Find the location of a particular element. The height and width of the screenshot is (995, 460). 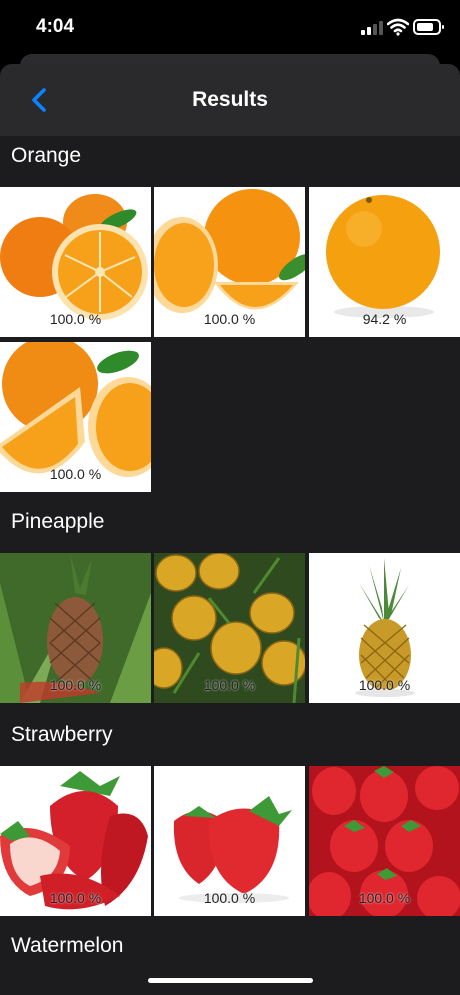

status-time: 4:04 is located at coordinates (55, 26).